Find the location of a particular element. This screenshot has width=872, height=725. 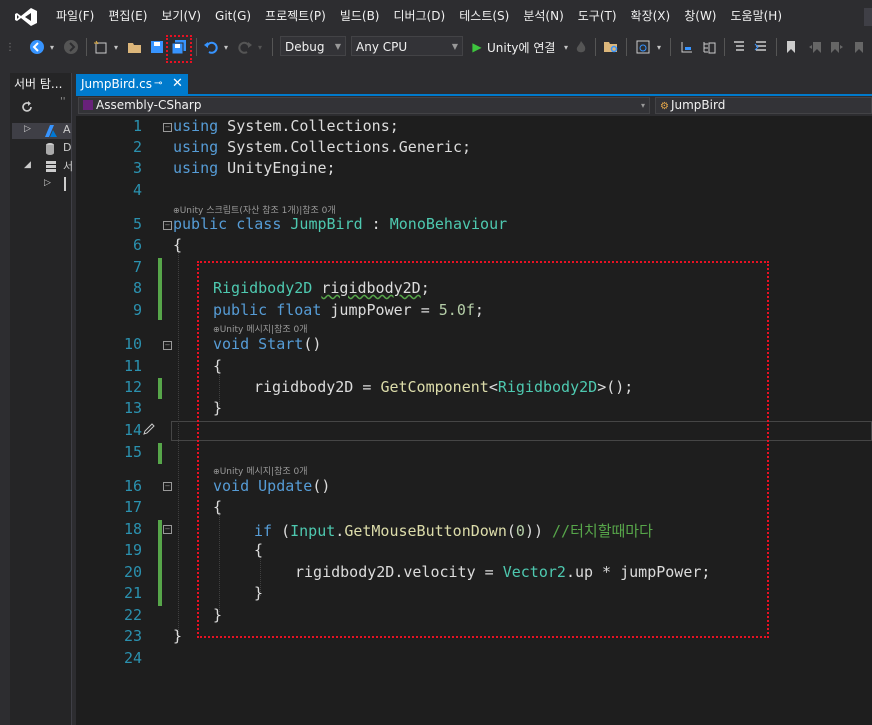

line-number: 10 is located at coordinates (132, 344).